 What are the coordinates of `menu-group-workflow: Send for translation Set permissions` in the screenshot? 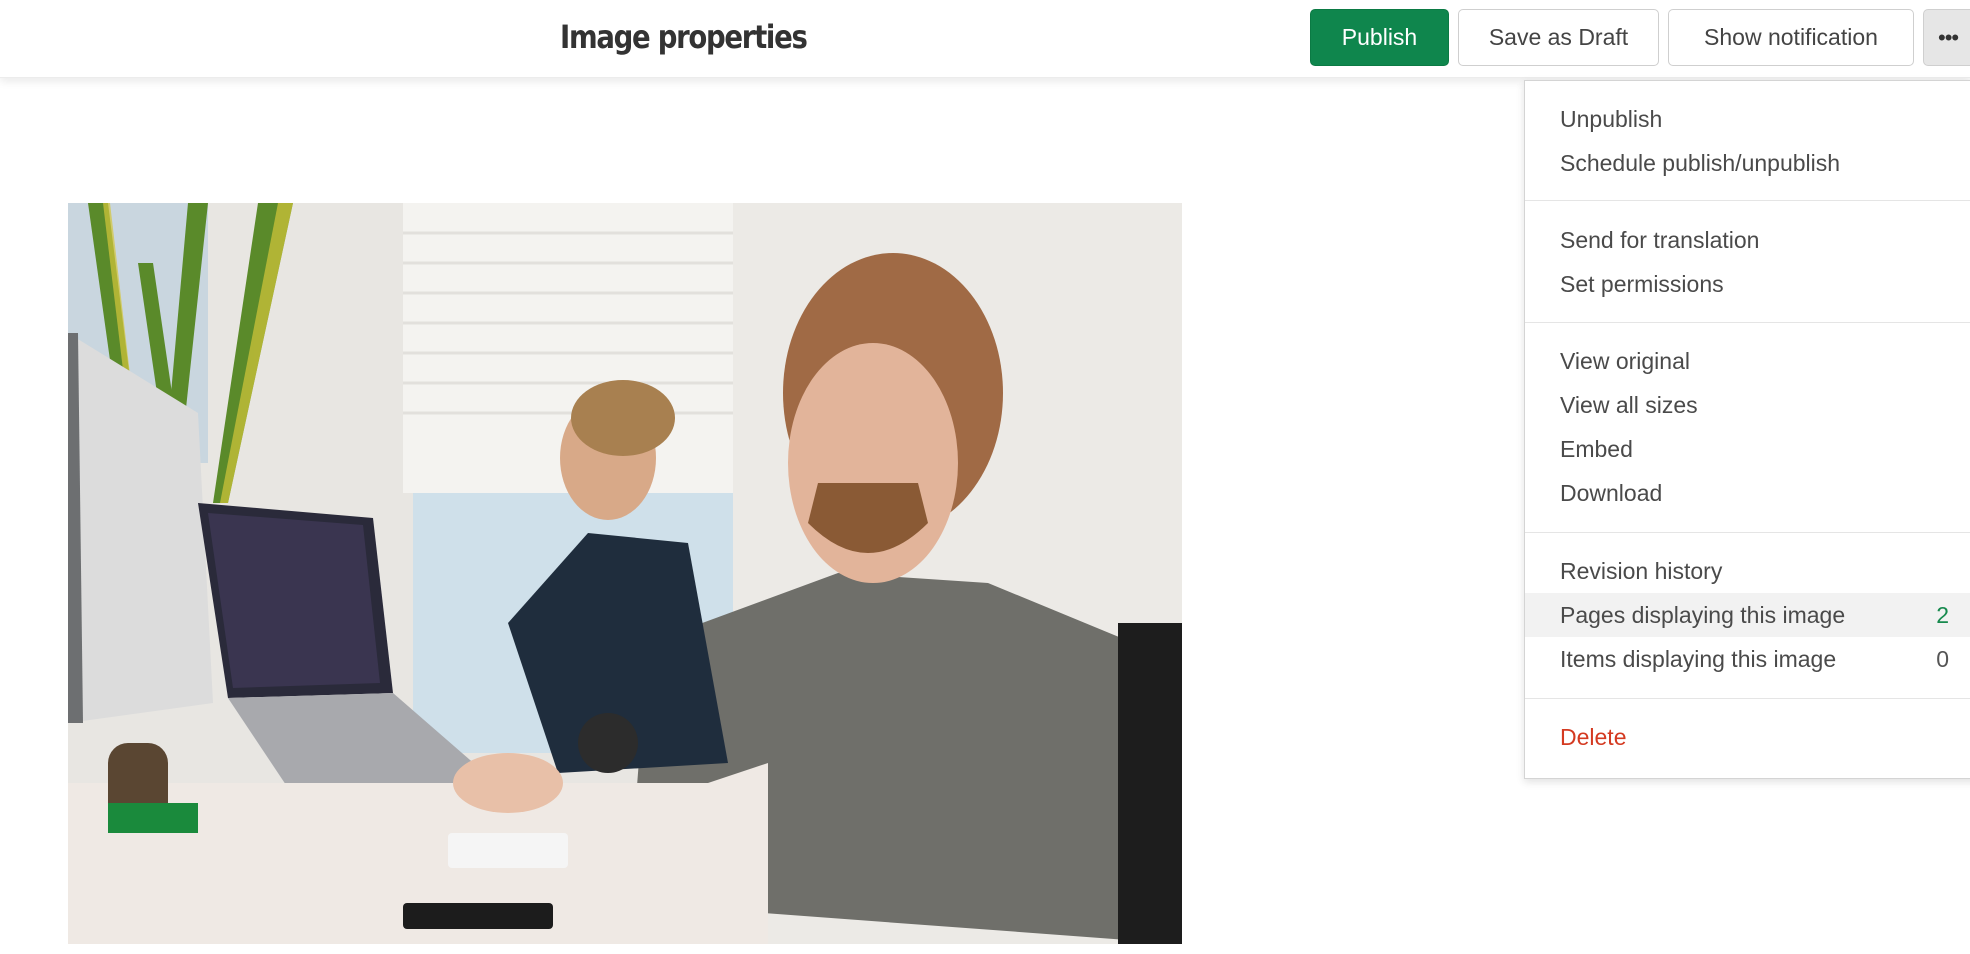 It's located at (1747, 262).